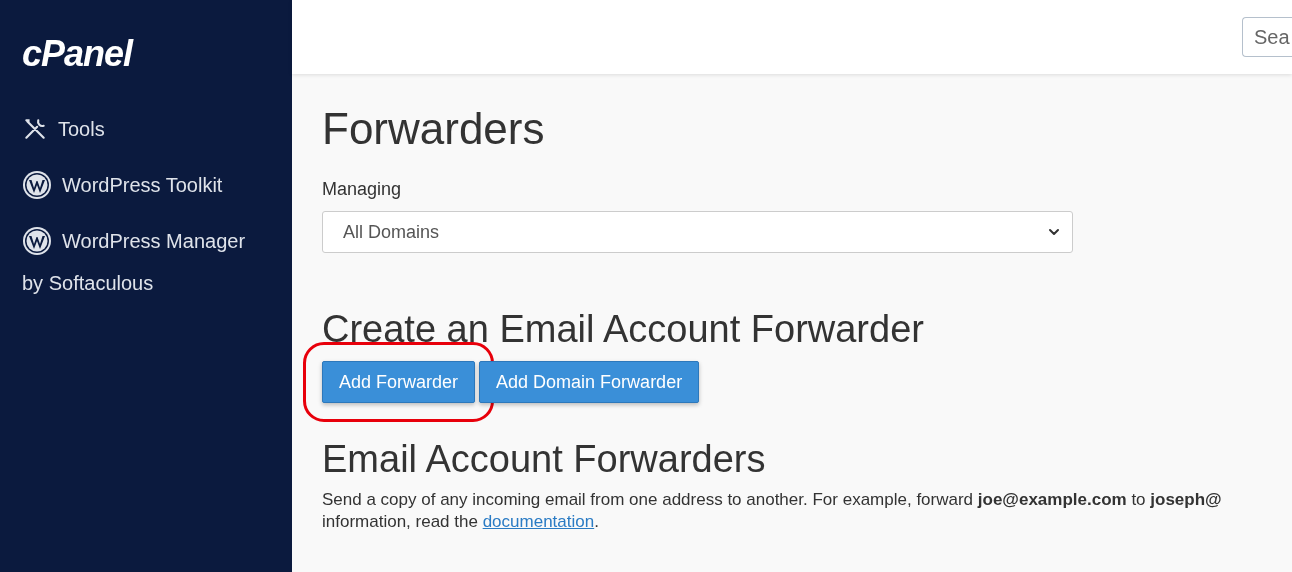  What do you see at coordinates (77, 54) in the screenshot?
I see `cpanel-logo: cPanel` at bounding box center [77, 54].